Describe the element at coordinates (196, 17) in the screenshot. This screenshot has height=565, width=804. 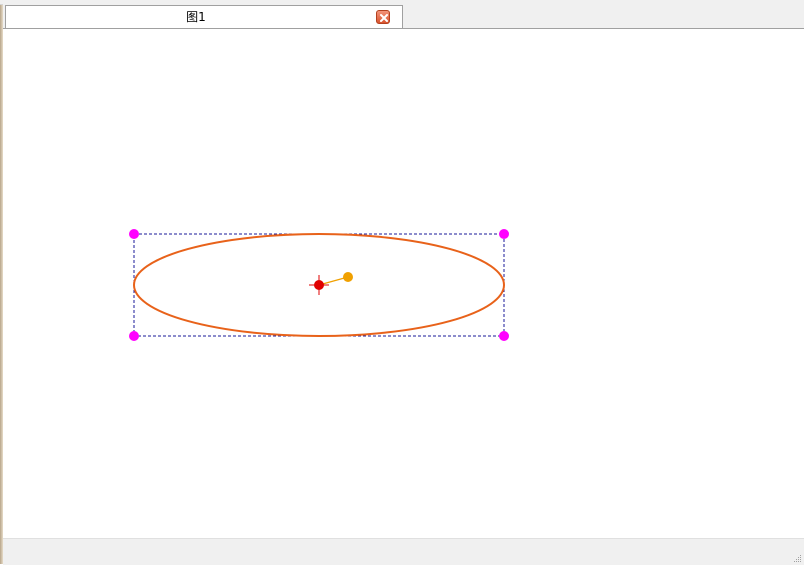
I see `tab-title: 图1` at that location.